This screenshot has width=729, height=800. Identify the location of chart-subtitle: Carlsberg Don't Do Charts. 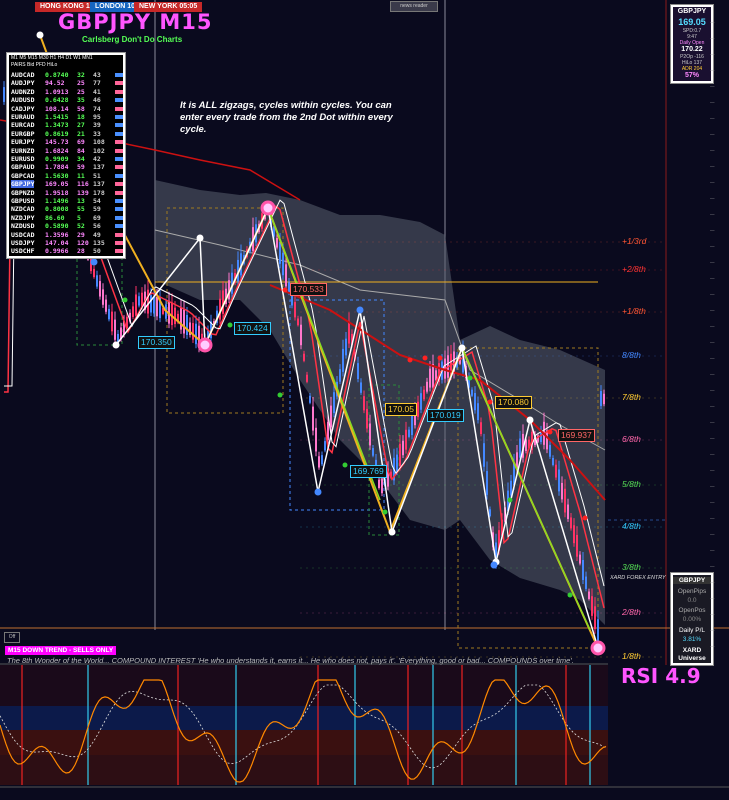
(132, 39).